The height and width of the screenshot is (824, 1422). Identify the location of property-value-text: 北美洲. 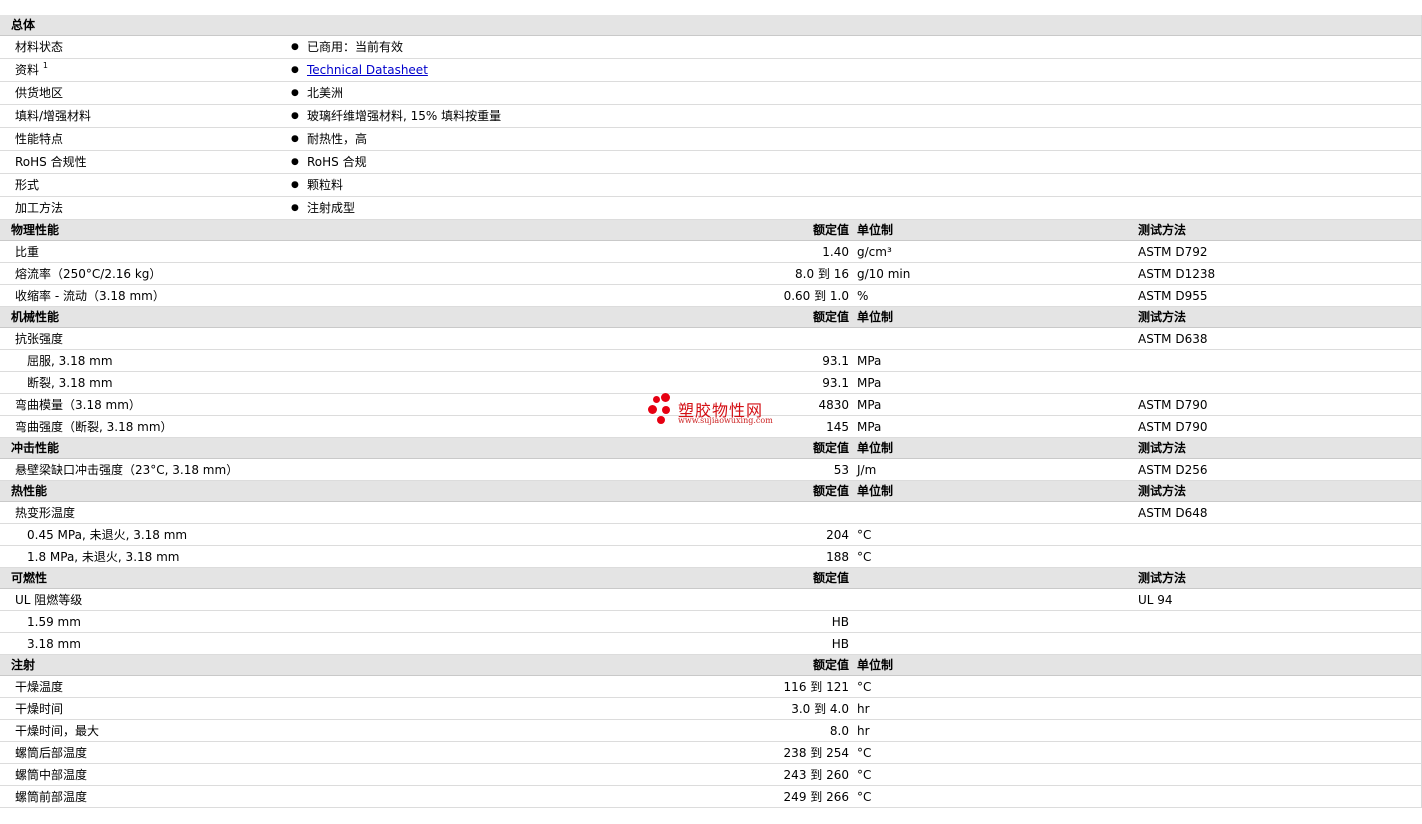
(325, 93).